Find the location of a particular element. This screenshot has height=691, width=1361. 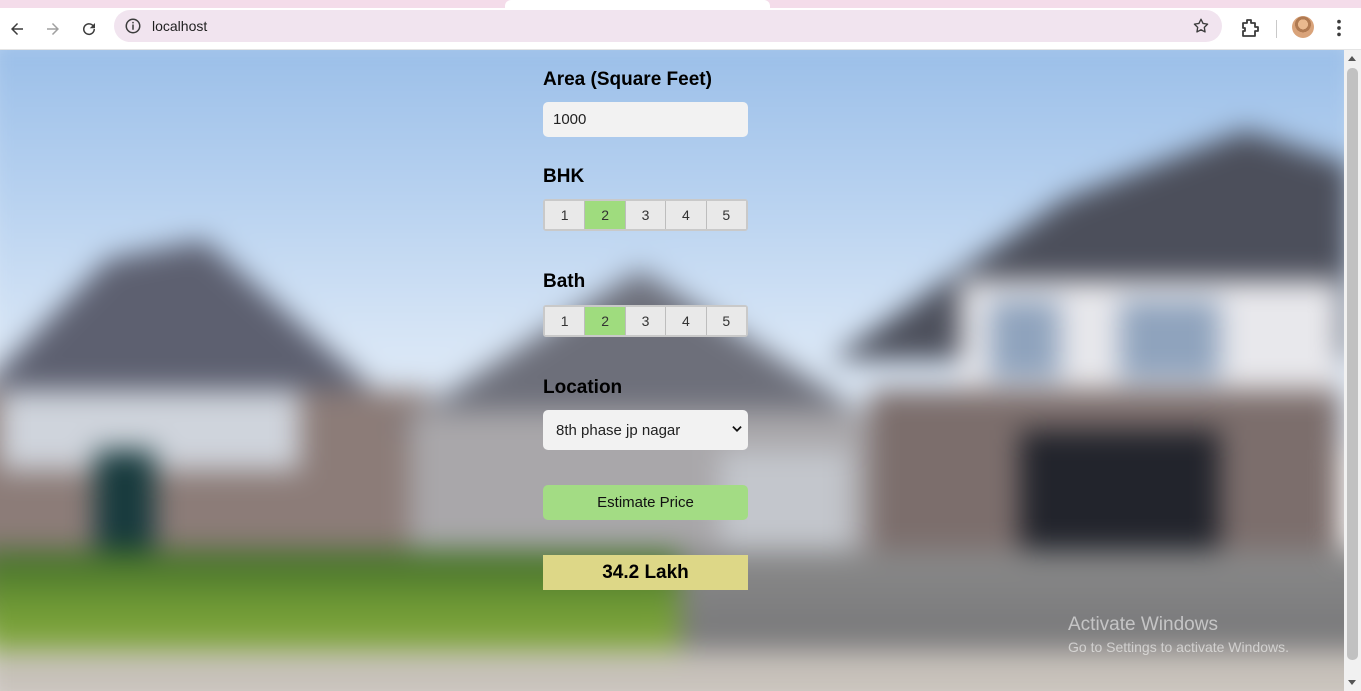

bhk-option-3: 3 is located at coordinates (646, 215).